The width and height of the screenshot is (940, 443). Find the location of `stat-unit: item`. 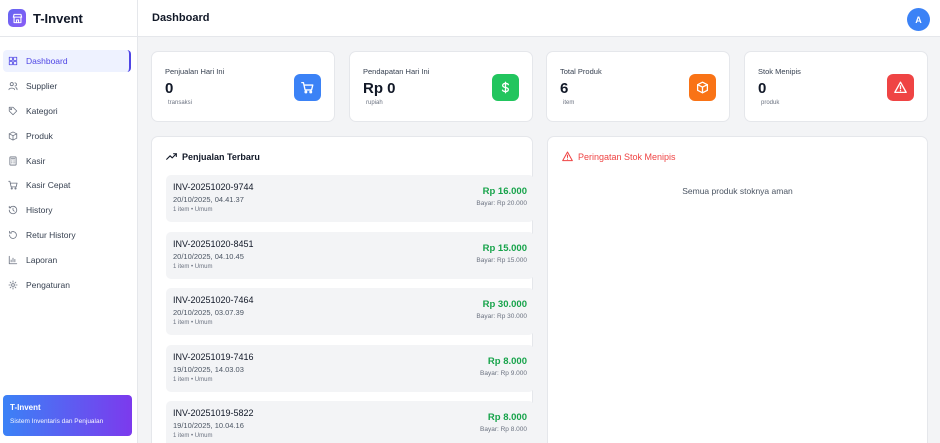

stat-unit: item is located at coordinates (569, 103).